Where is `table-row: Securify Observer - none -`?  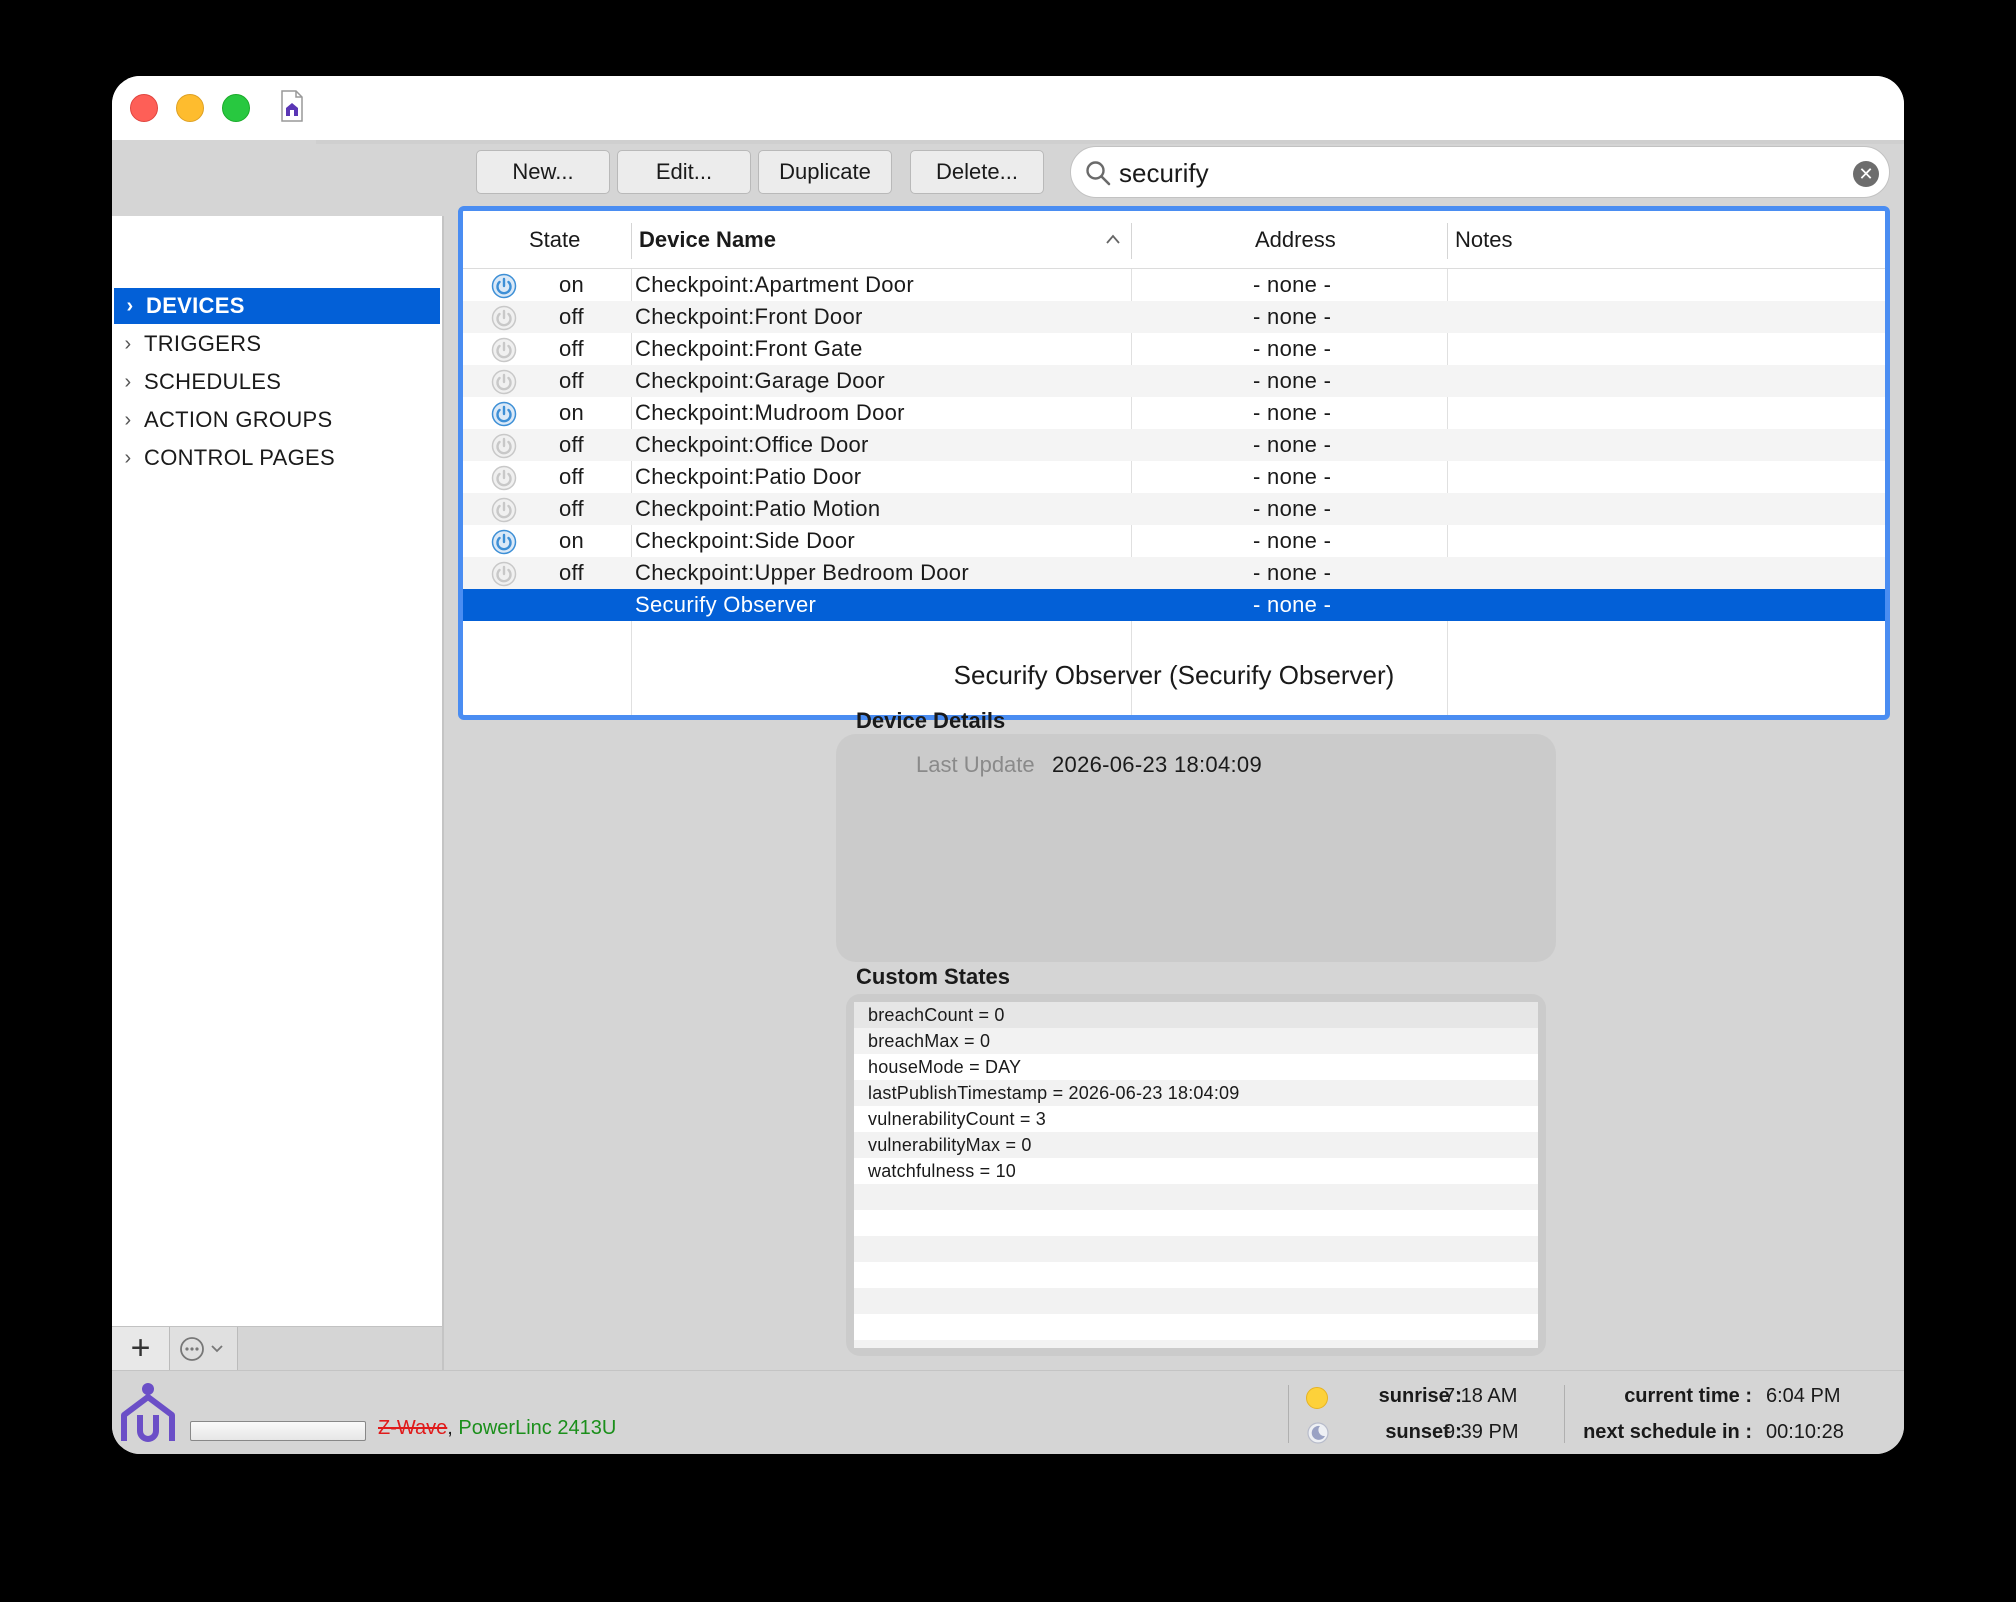 table-row: Securify Observer - none - is located at coordinates (1174, 605).